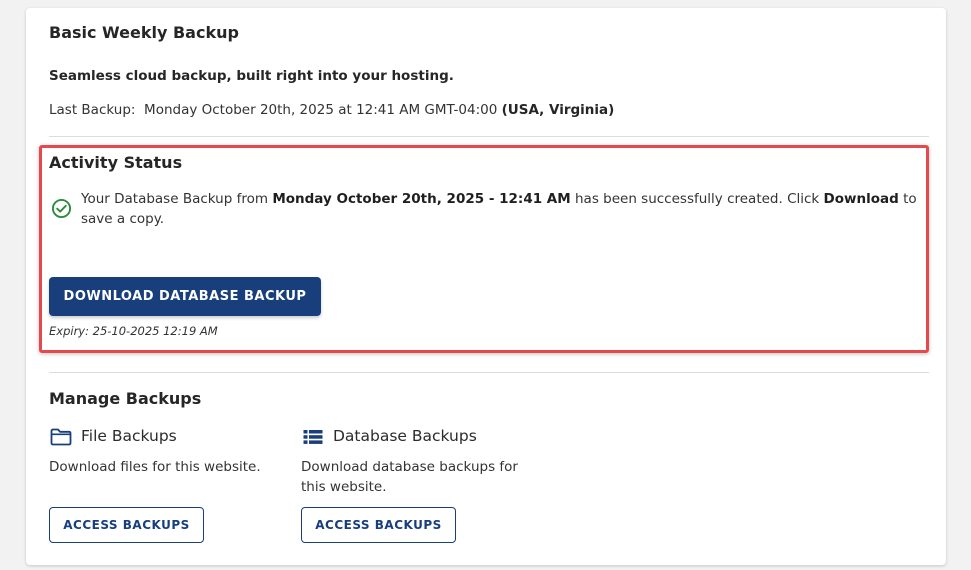  What do you see at coordinates (313, 437) in the screenshot?
I see `database-list-icon` at bounding box center [313, 437].